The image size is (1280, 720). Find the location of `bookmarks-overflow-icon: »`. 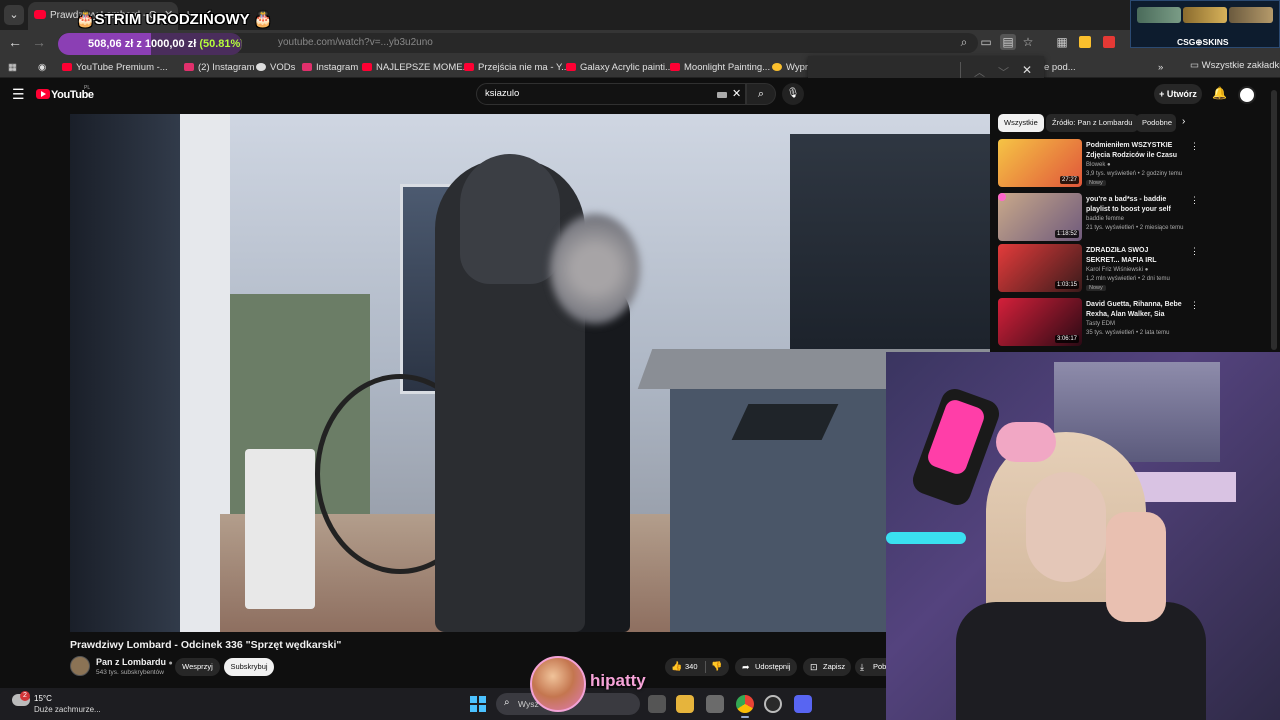

bookmarks-overflow-icon: » is located at coordinates (1160, 67).